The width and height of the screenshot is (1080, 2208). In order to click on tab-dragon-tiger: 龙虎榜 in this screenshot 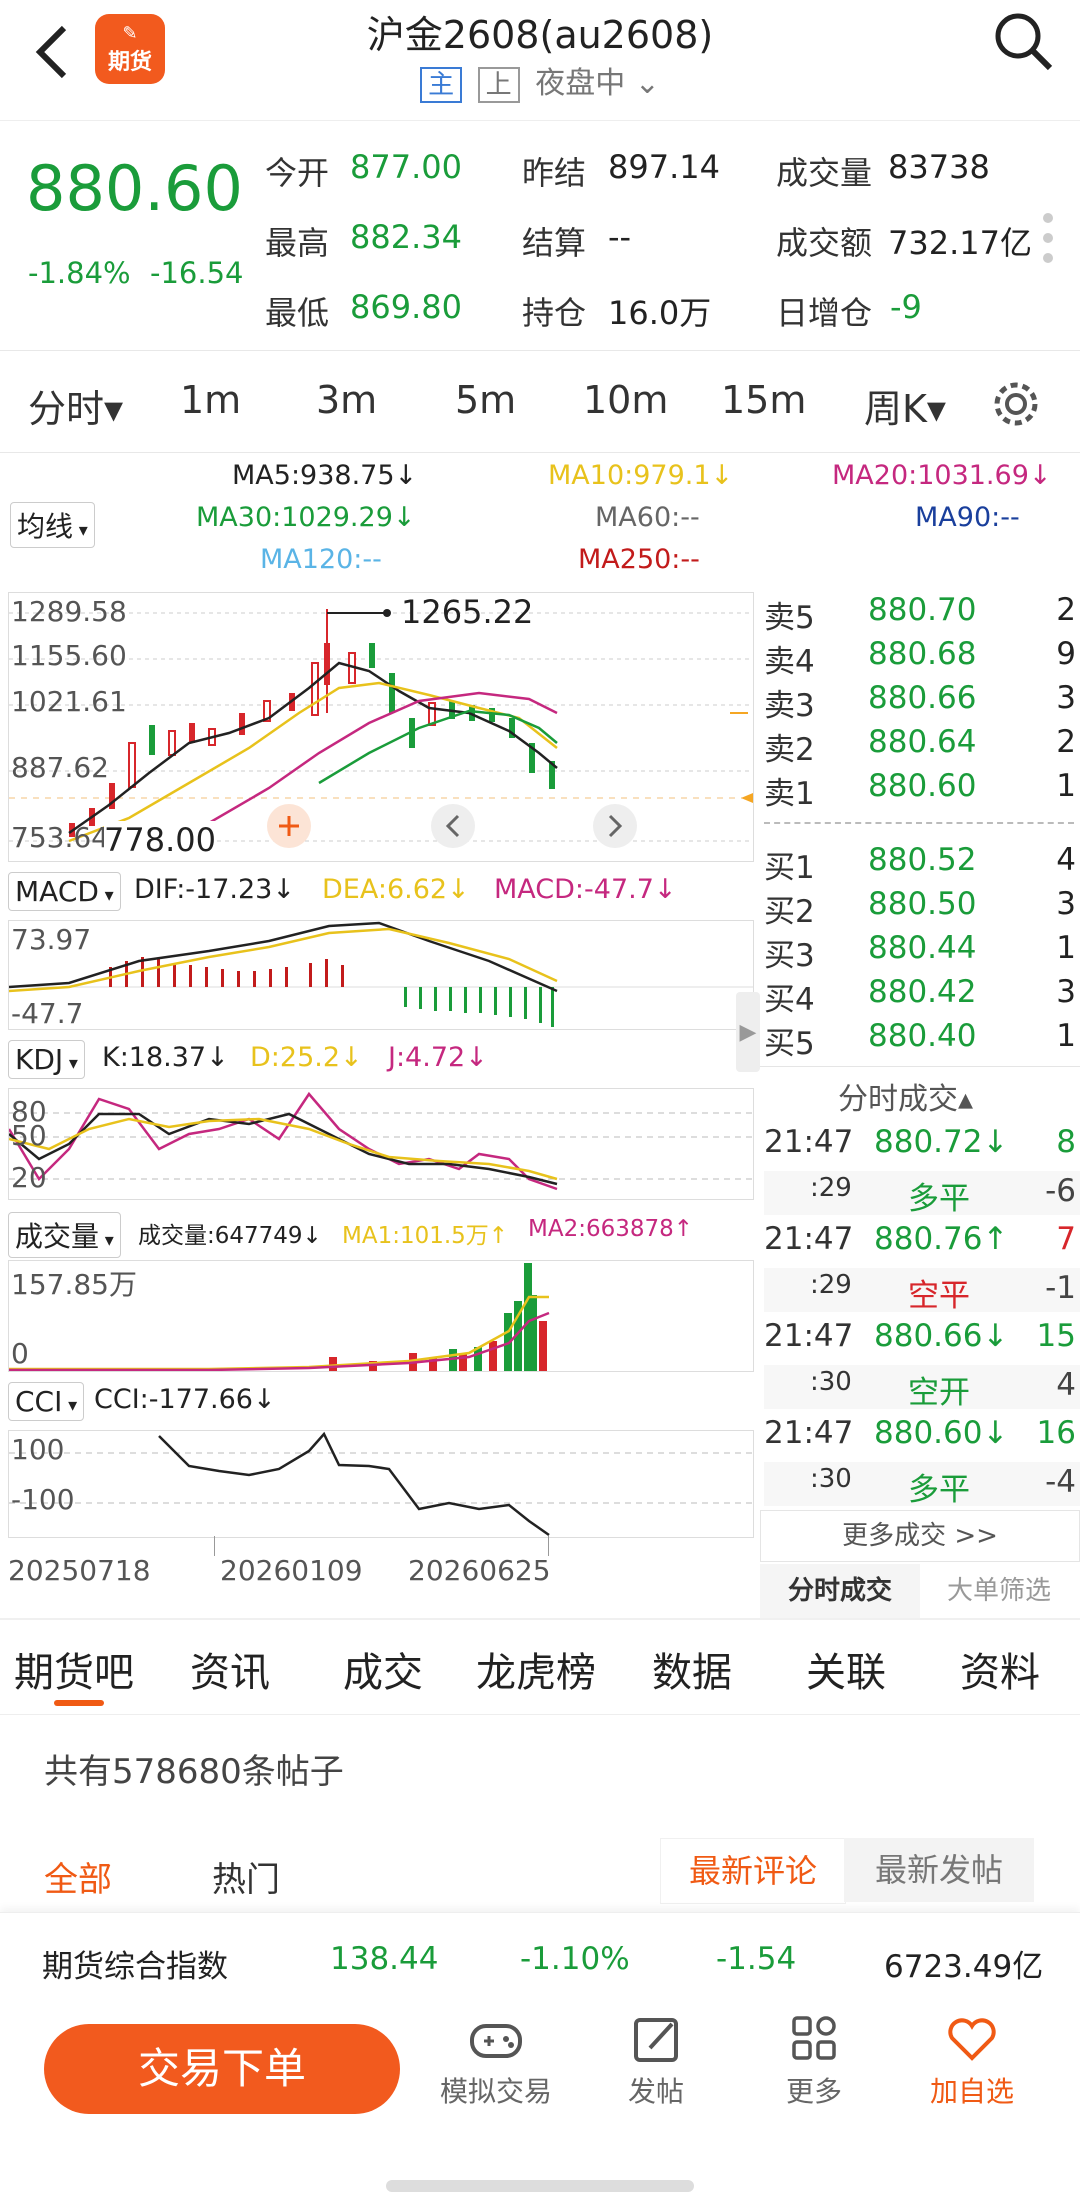, I will do `click(536, 1669)`.